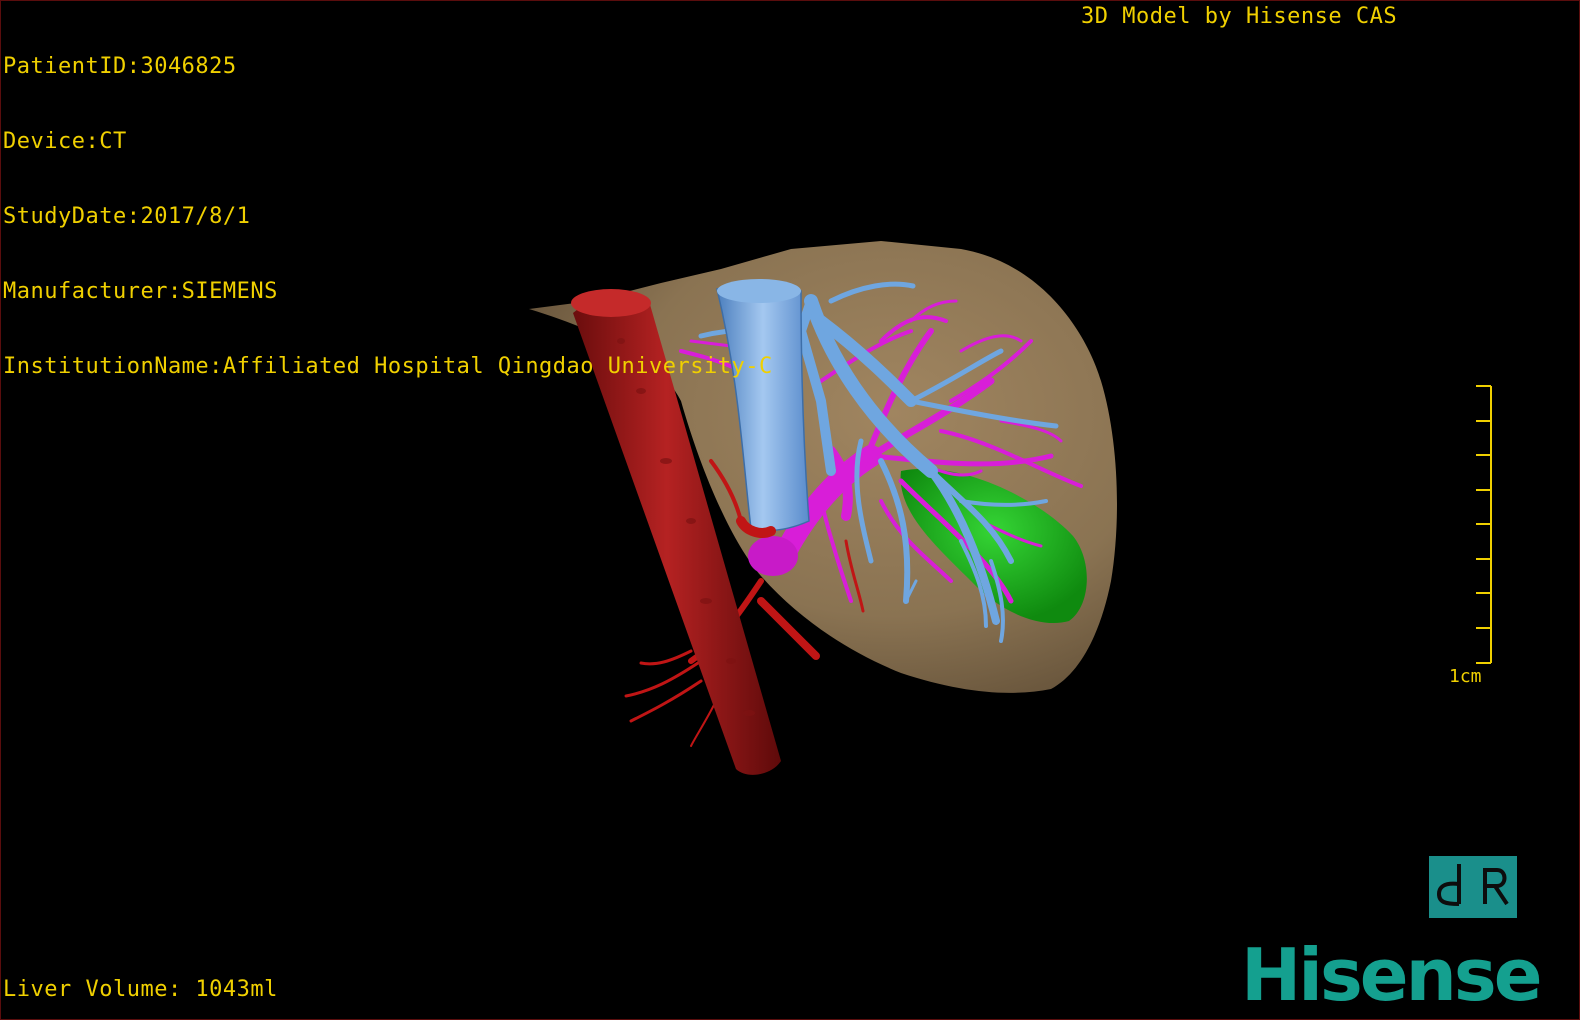 The image size is (1580, 1020). What do you see at coordinates (1484, 524) in the screenshot?
I see `scale-ruler` at bounding box center [1484, 524].